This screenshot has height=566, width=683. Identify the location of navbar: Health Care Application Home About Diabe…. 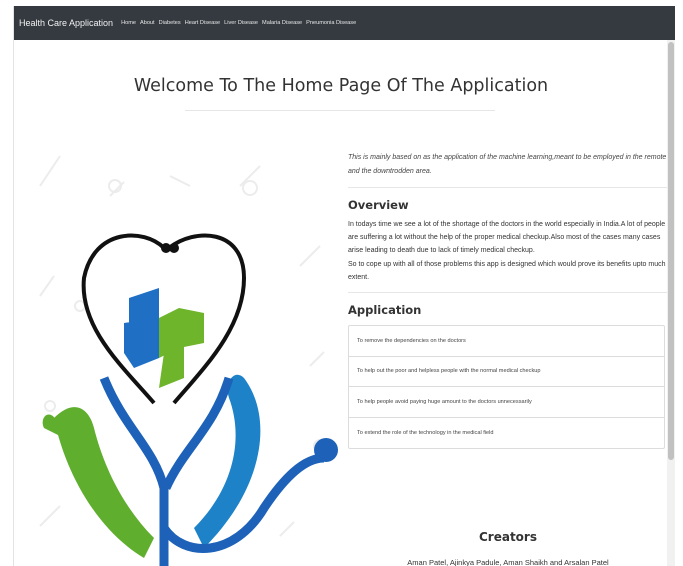
(344, 23).